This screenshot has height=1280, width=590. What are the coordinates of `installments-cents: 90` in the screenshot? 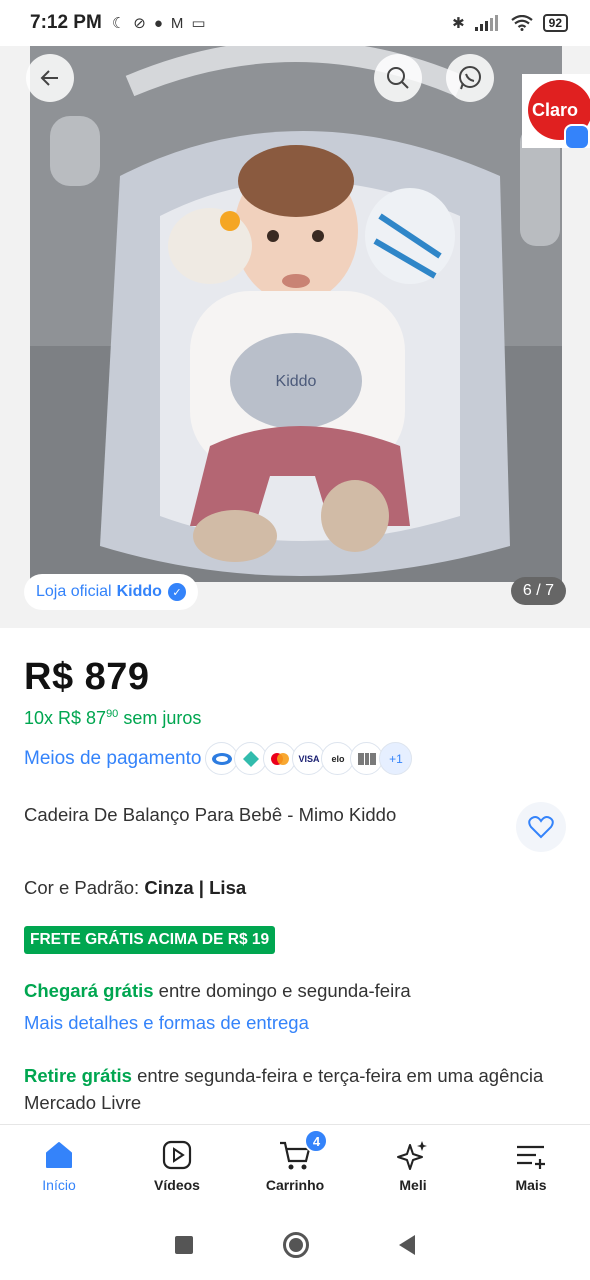 It's located at (112, 714).